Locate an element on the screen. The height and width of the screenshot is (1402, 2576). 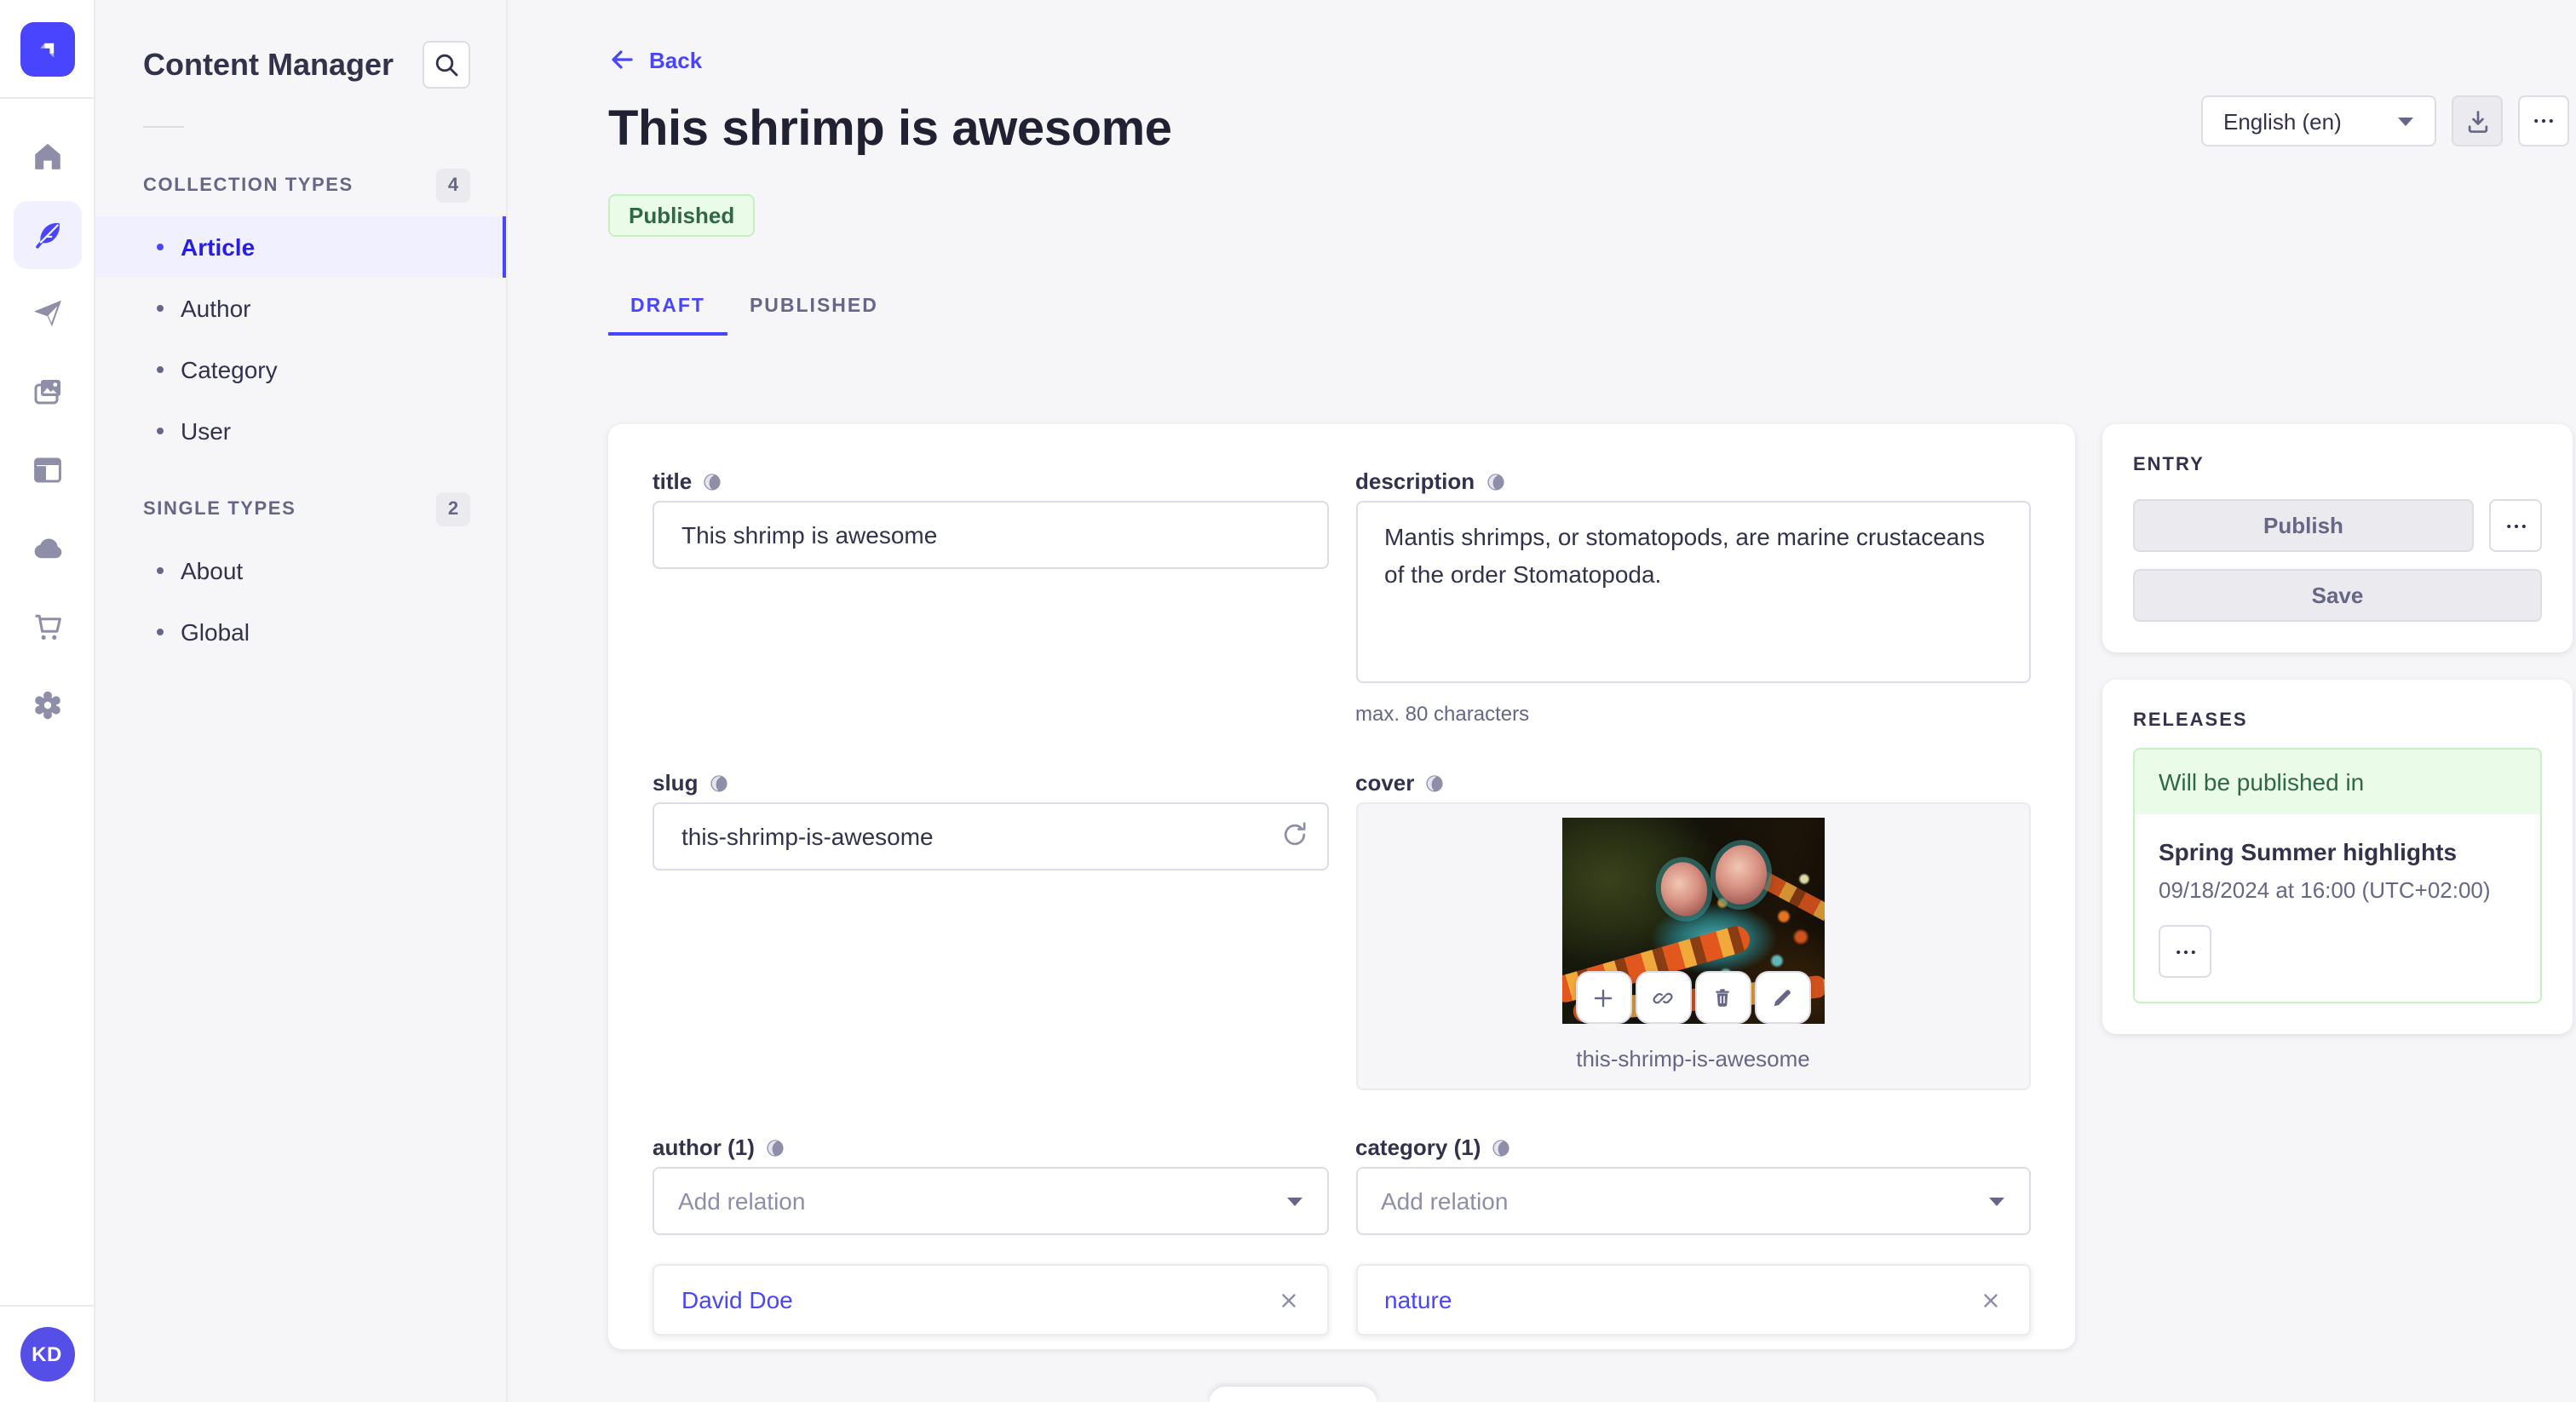
locale-select: English (en) is located at coordinates (2318, 121).